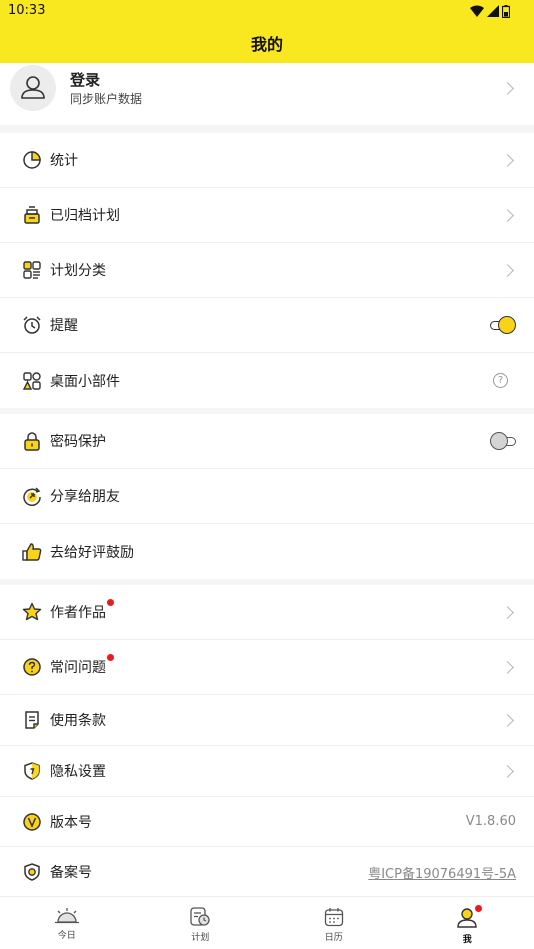 Image resolution: width=534 pixels, height=949 pixels. I want to click on archive-box-icon, so click(32, 215).